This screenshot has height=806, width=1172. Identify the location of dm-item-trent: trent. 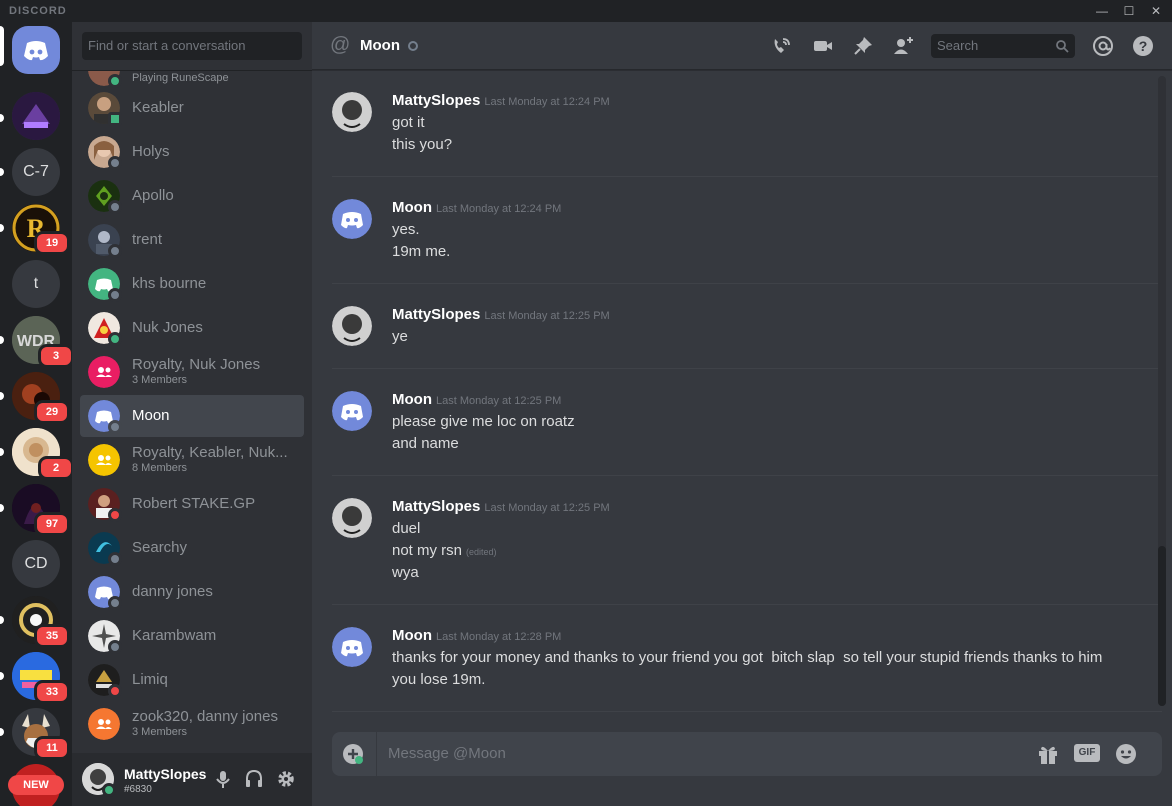
(192, 240).